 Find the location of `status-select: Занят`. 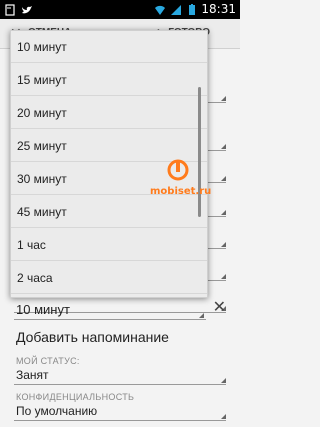

status-select: Занят is located at coordinates (122, 375).